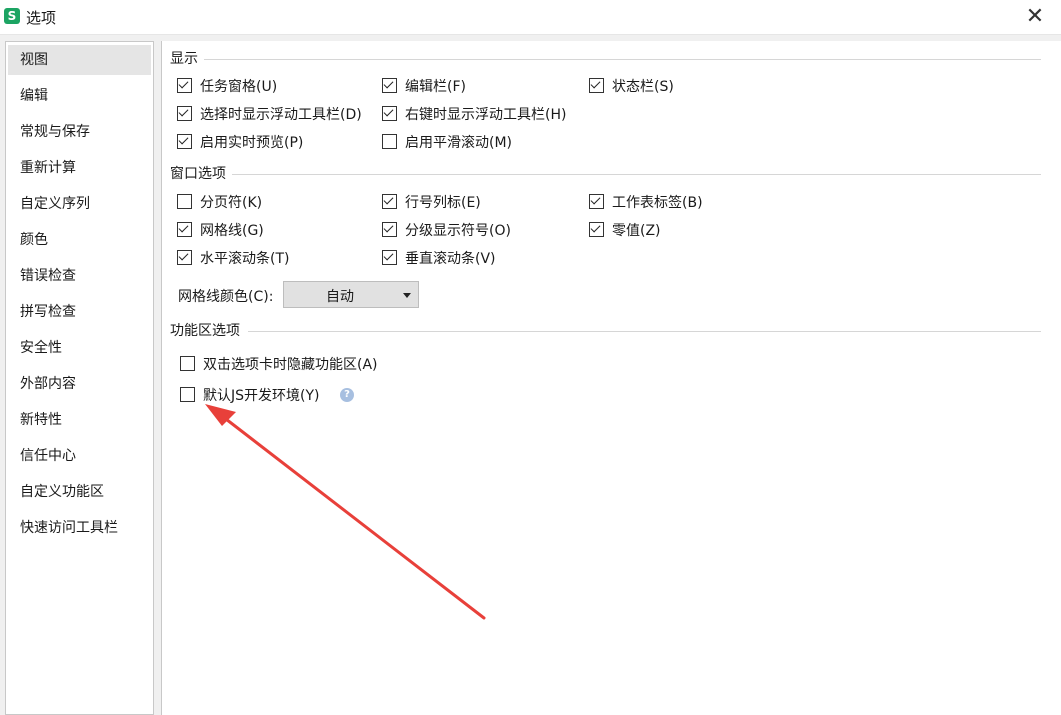 The height and width of the screenshot is (715, 1061). I want to click on annotation-arrow-shaft, so click(353, 517).